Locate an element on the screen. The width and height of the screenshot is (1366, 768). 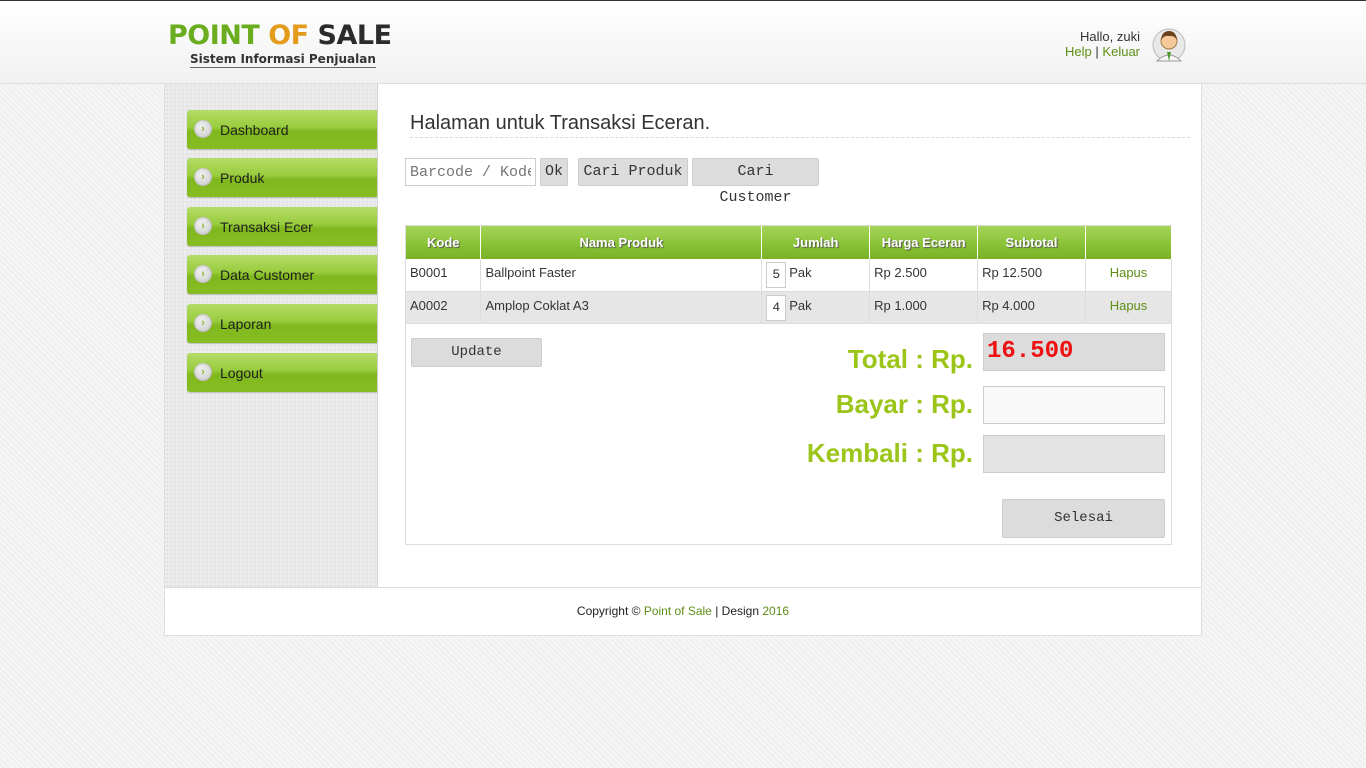
sidebar-item-label: Laporan is located at coordinates (246, 324).